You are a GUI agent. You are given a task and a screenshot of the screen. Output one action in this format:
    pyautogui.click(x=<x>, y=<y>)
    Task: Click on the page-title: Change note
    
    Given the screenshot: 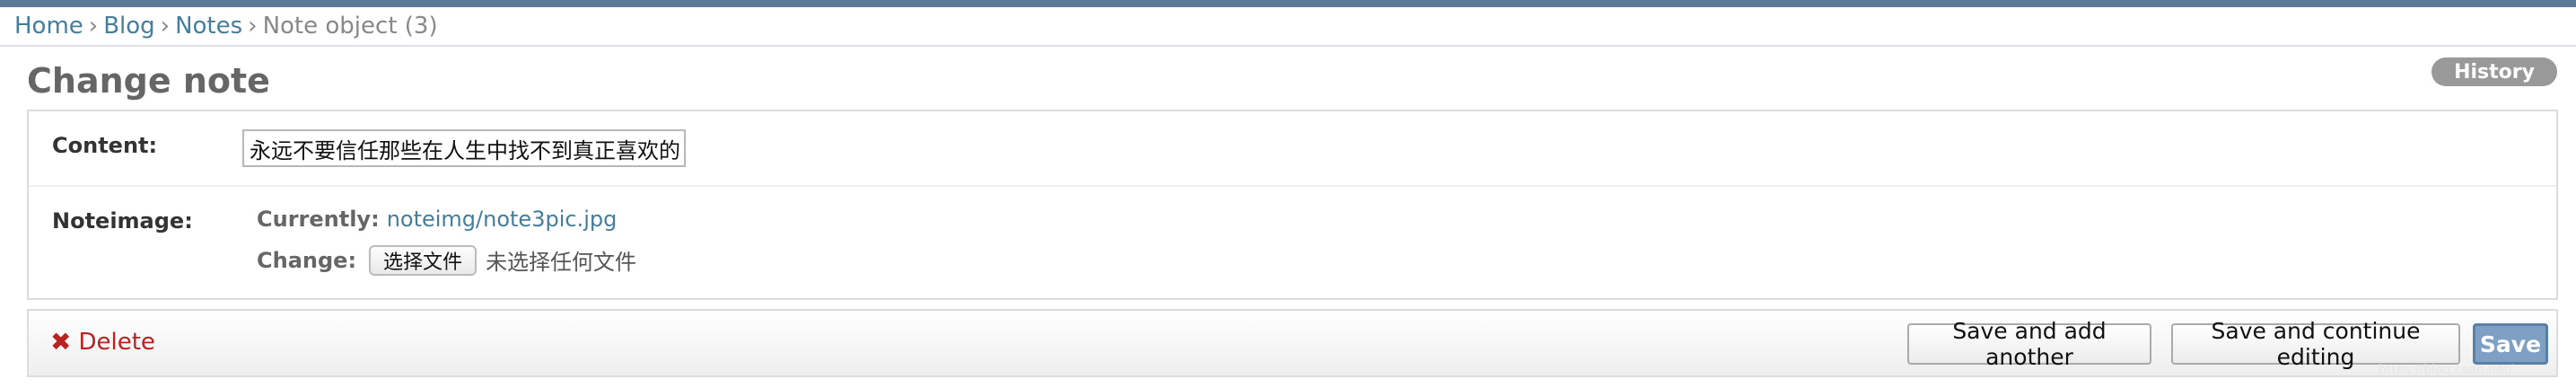 What is the action you would take?
    pyautogui.click(x=148, y=81)
    